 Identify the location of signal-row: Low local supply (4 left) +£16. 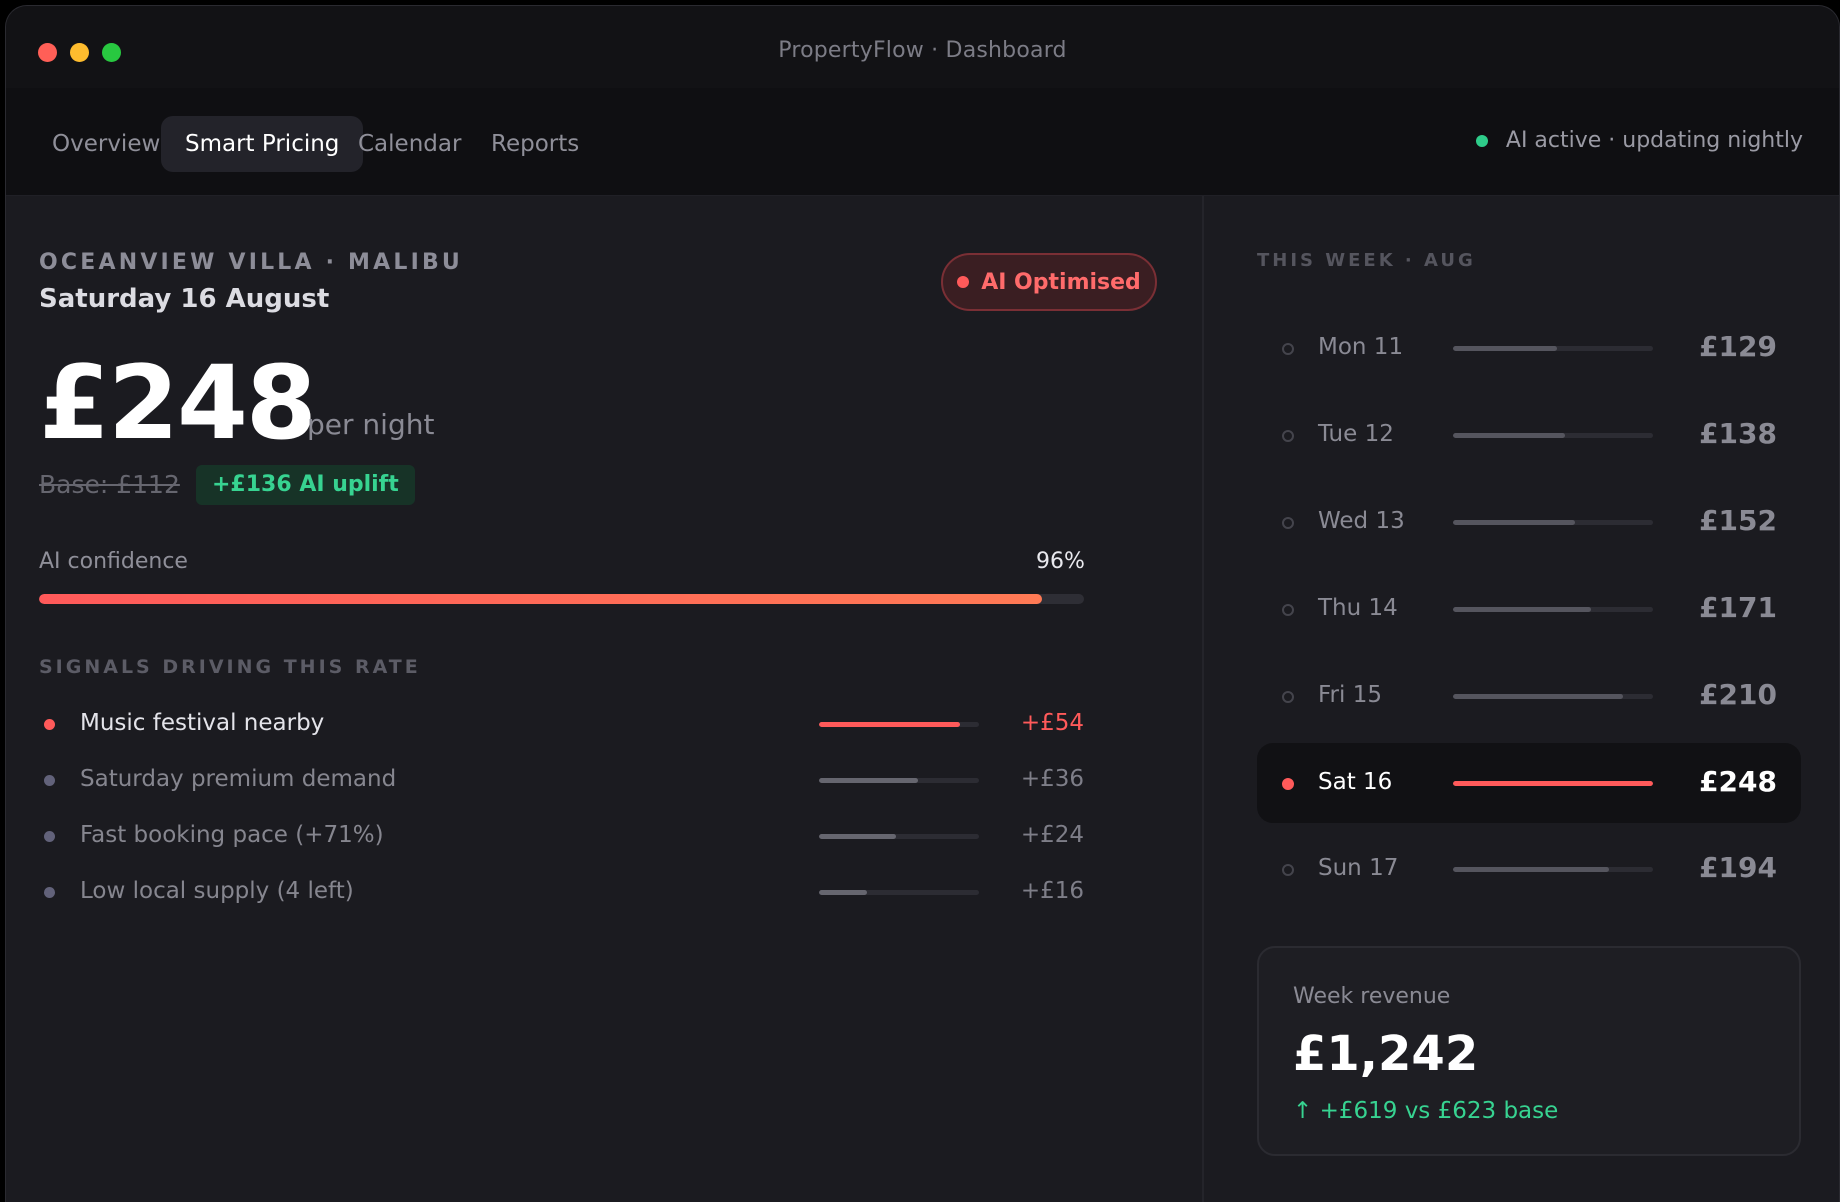
(561, 893).